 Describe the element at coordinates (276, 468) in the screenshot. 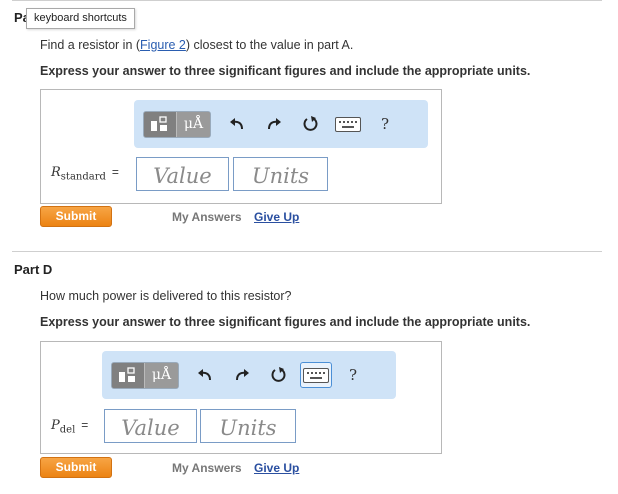

I see `part-d-give-up-link: Give Up` at that location.